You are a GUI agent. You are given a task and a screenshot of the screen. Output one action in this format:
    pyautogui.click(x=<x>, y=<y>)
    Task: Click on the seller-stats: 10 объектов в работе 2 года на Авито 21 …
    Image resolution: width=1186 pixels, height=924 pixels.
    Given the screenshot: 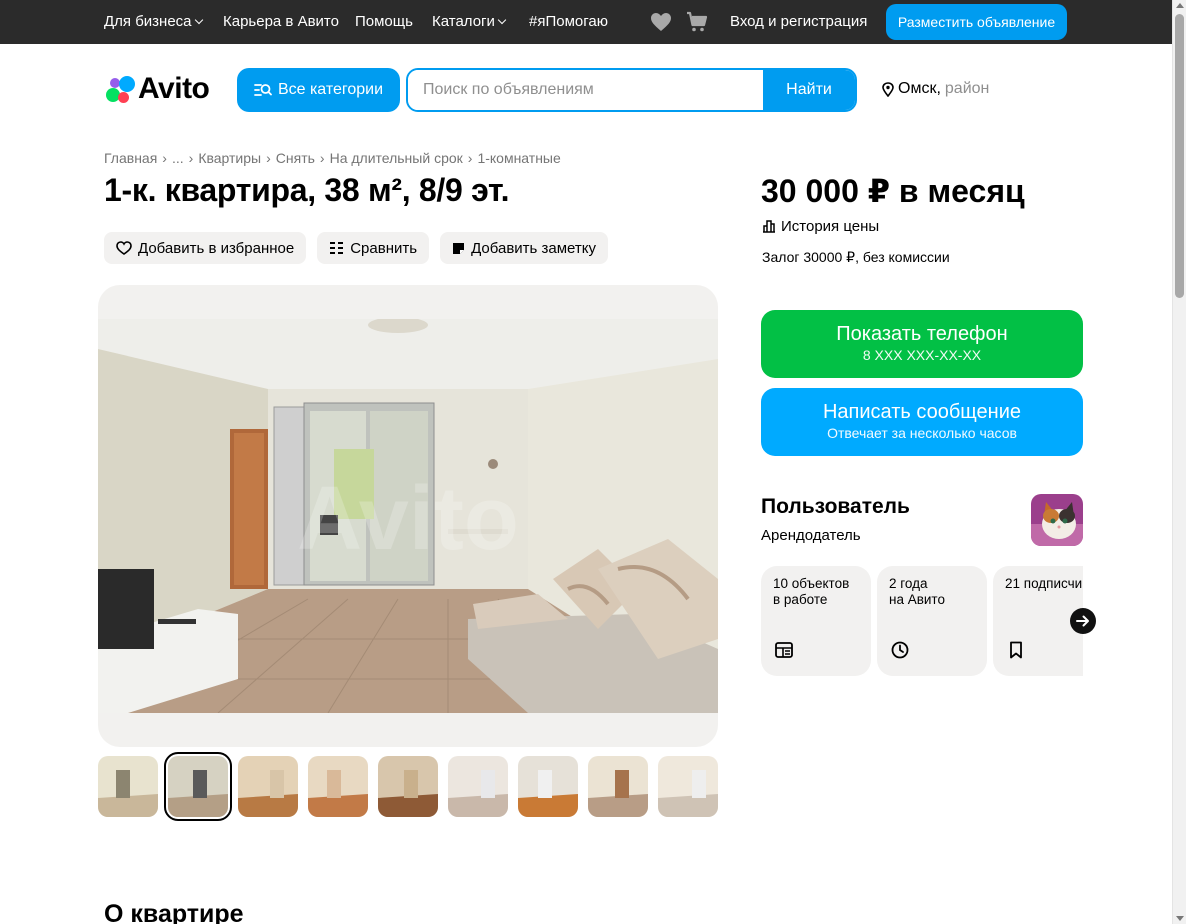 What is the action you would take?
    pyautogui.click(x=922, y=621)
    